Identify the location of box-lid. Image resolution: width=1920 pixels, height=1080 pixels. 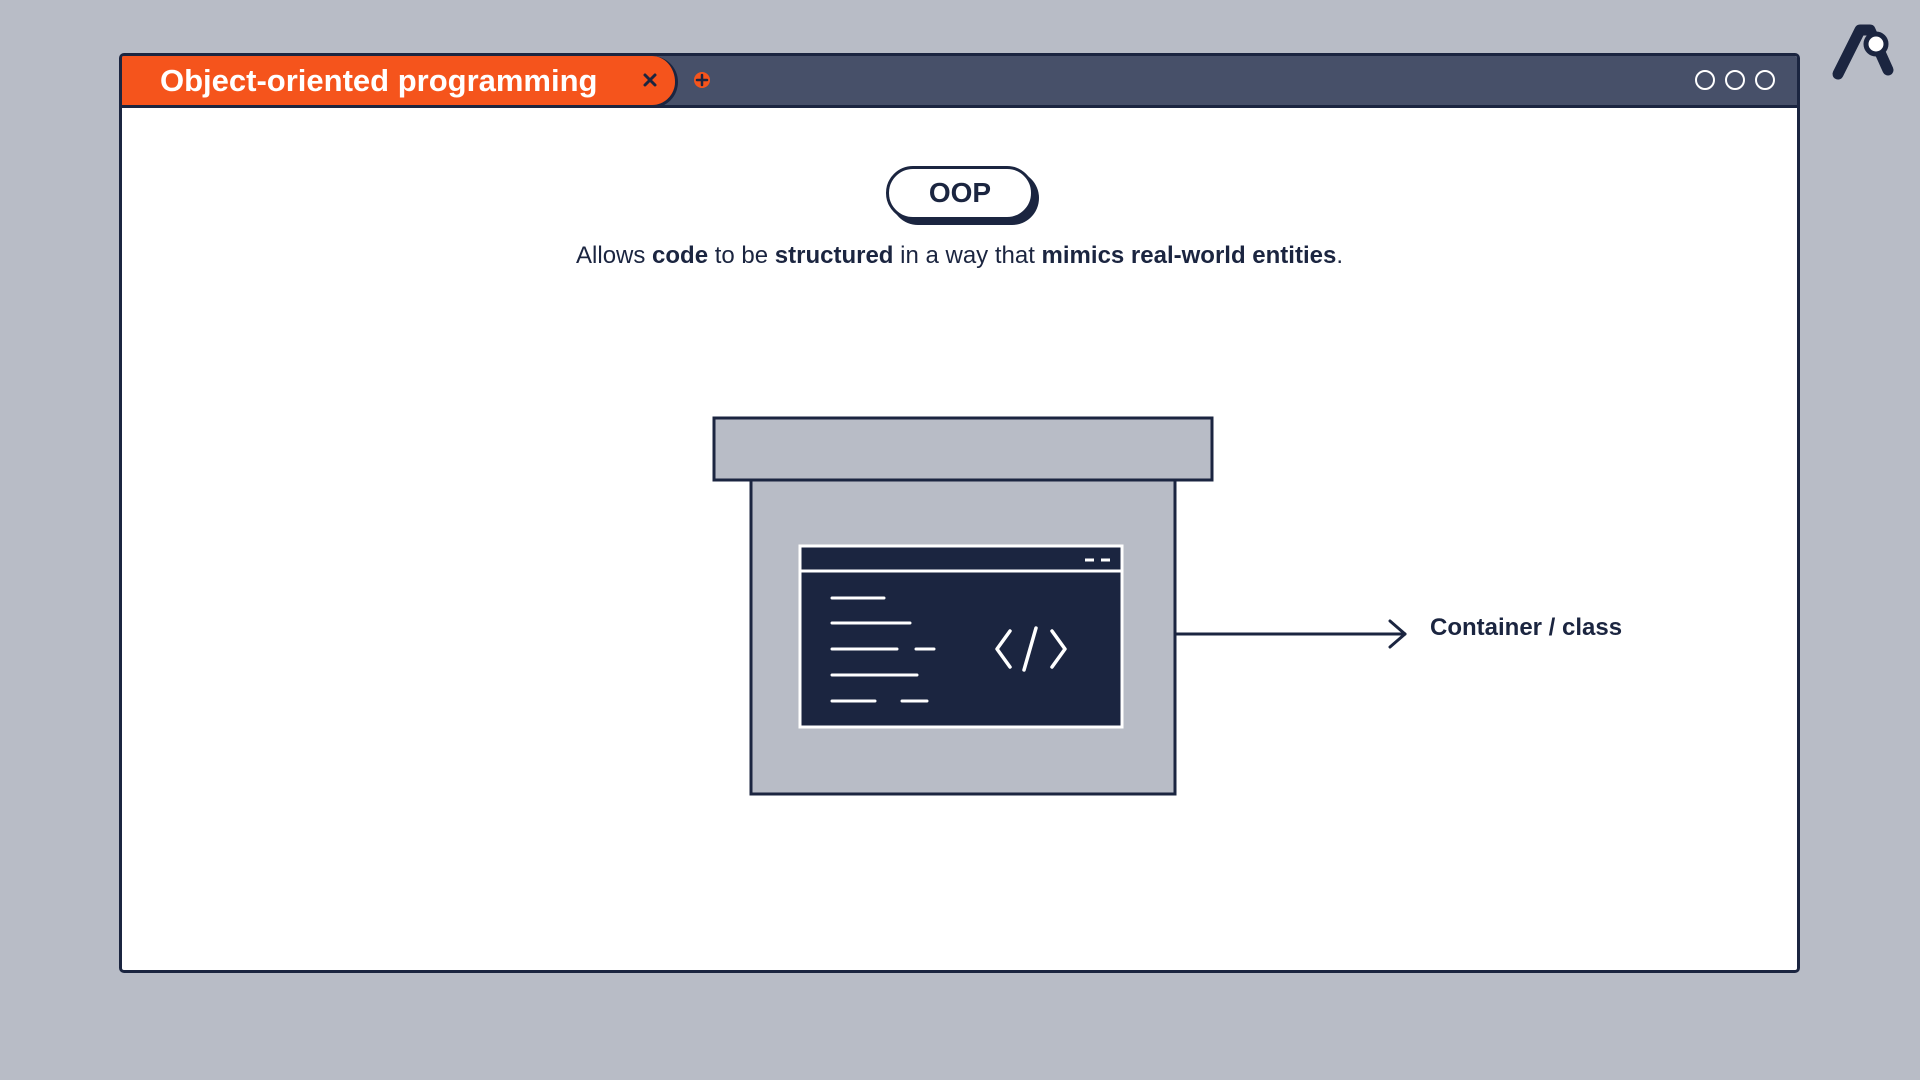
(963, 449).